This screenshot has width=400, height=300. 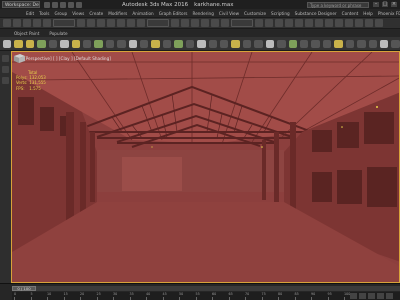 I want to click on ribbon-tab: Populate, so click(x=58, y=33).